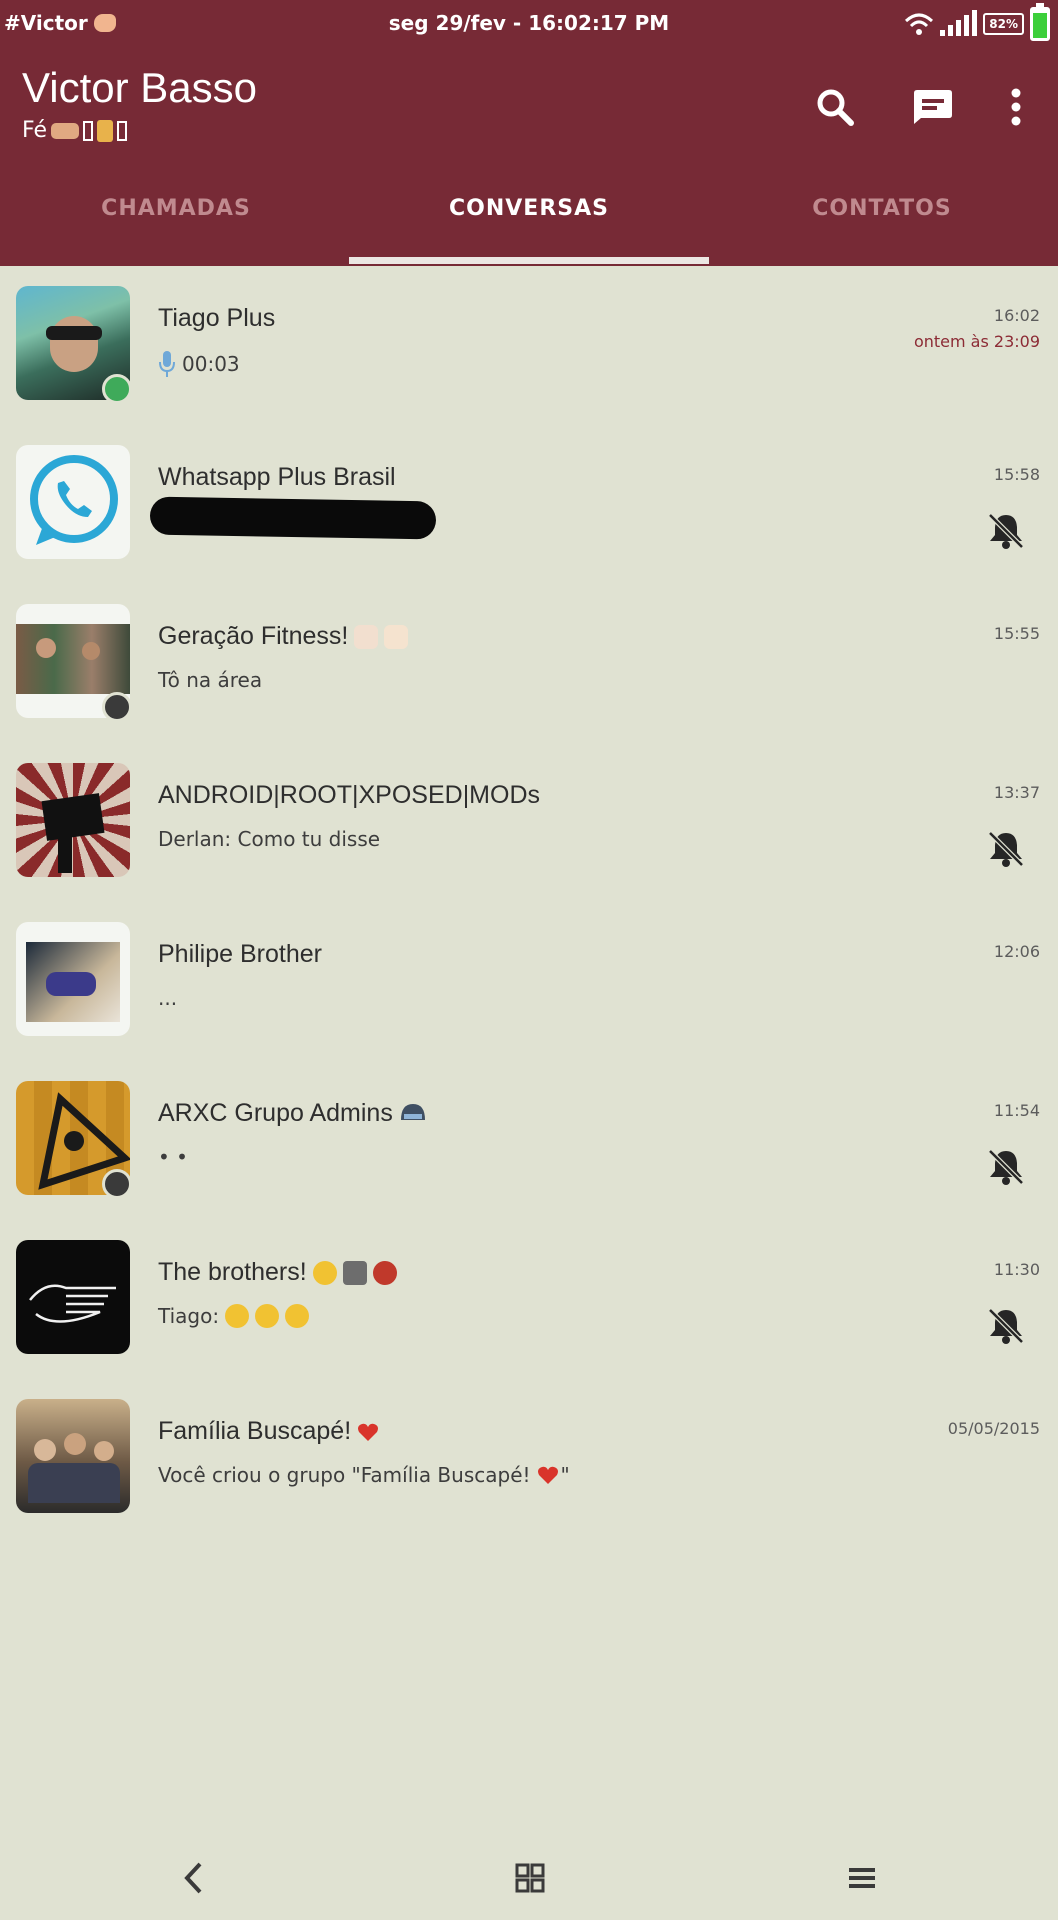 The image size is (1058, 1920). What do you see at coordinates (976, 341) in the screenshot?
I see `last-seen-time: ontem às 23:09` at bounding box center [976, 341].